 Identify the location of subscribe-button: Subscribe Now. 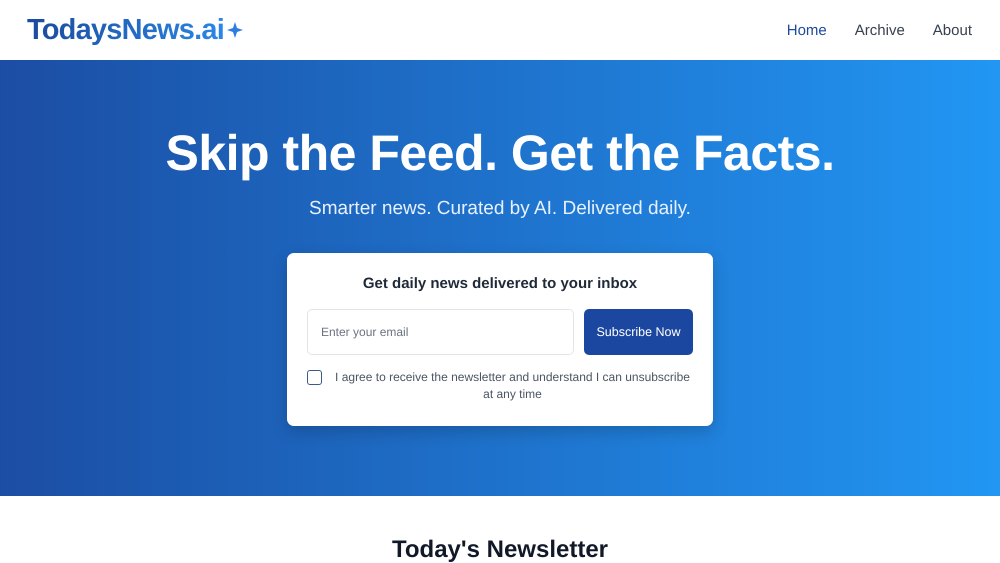
(638, 332).